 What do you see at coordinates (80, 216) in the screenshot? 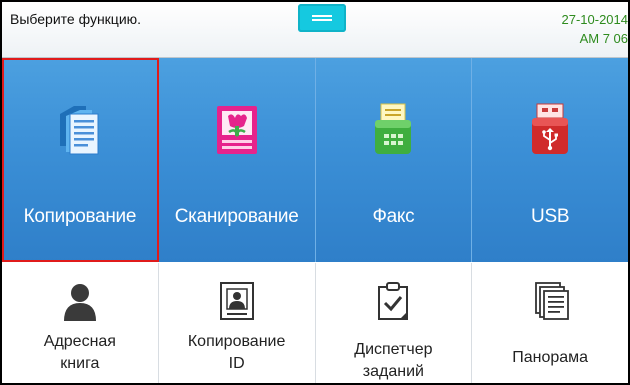
I see `copy-label: Копирование` at bounding box center [80, 216].